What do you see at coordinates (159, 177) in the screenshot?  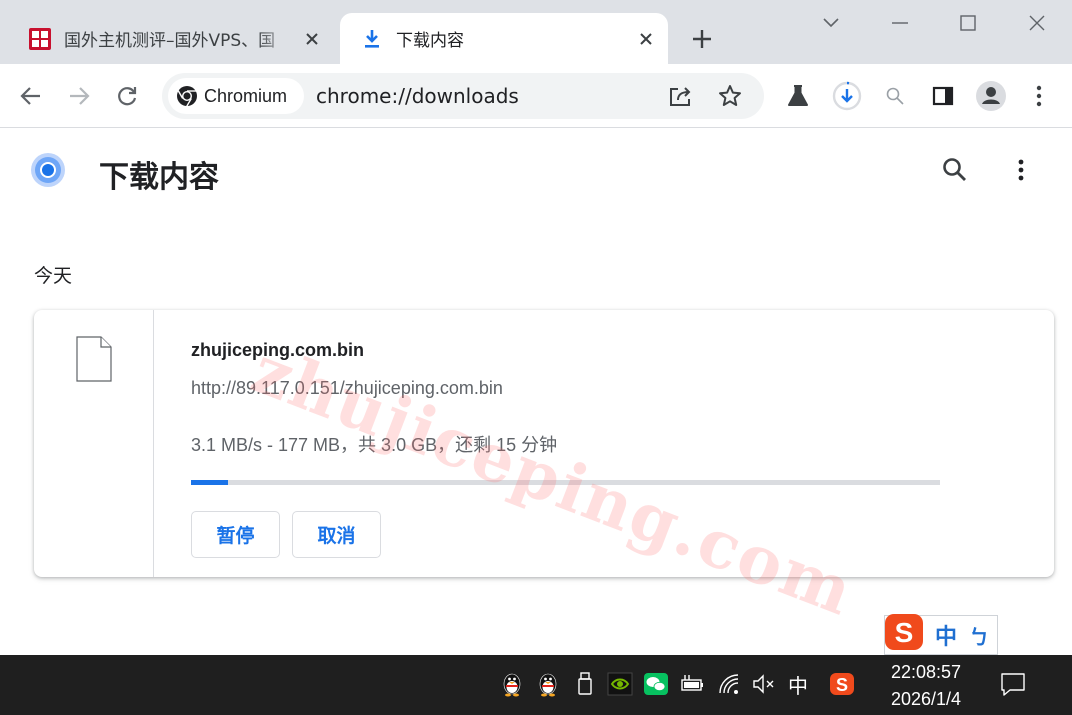 I see `page-title: 下载内容` at bounding box center [159, 177].